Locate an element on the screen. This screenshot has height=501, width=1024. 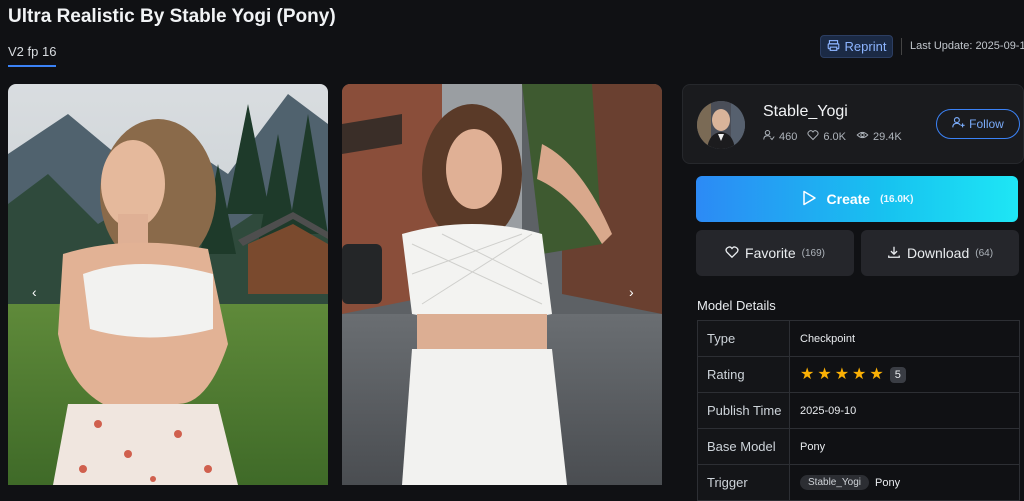
follow-button: Follow is located at coordinates (978, 124).